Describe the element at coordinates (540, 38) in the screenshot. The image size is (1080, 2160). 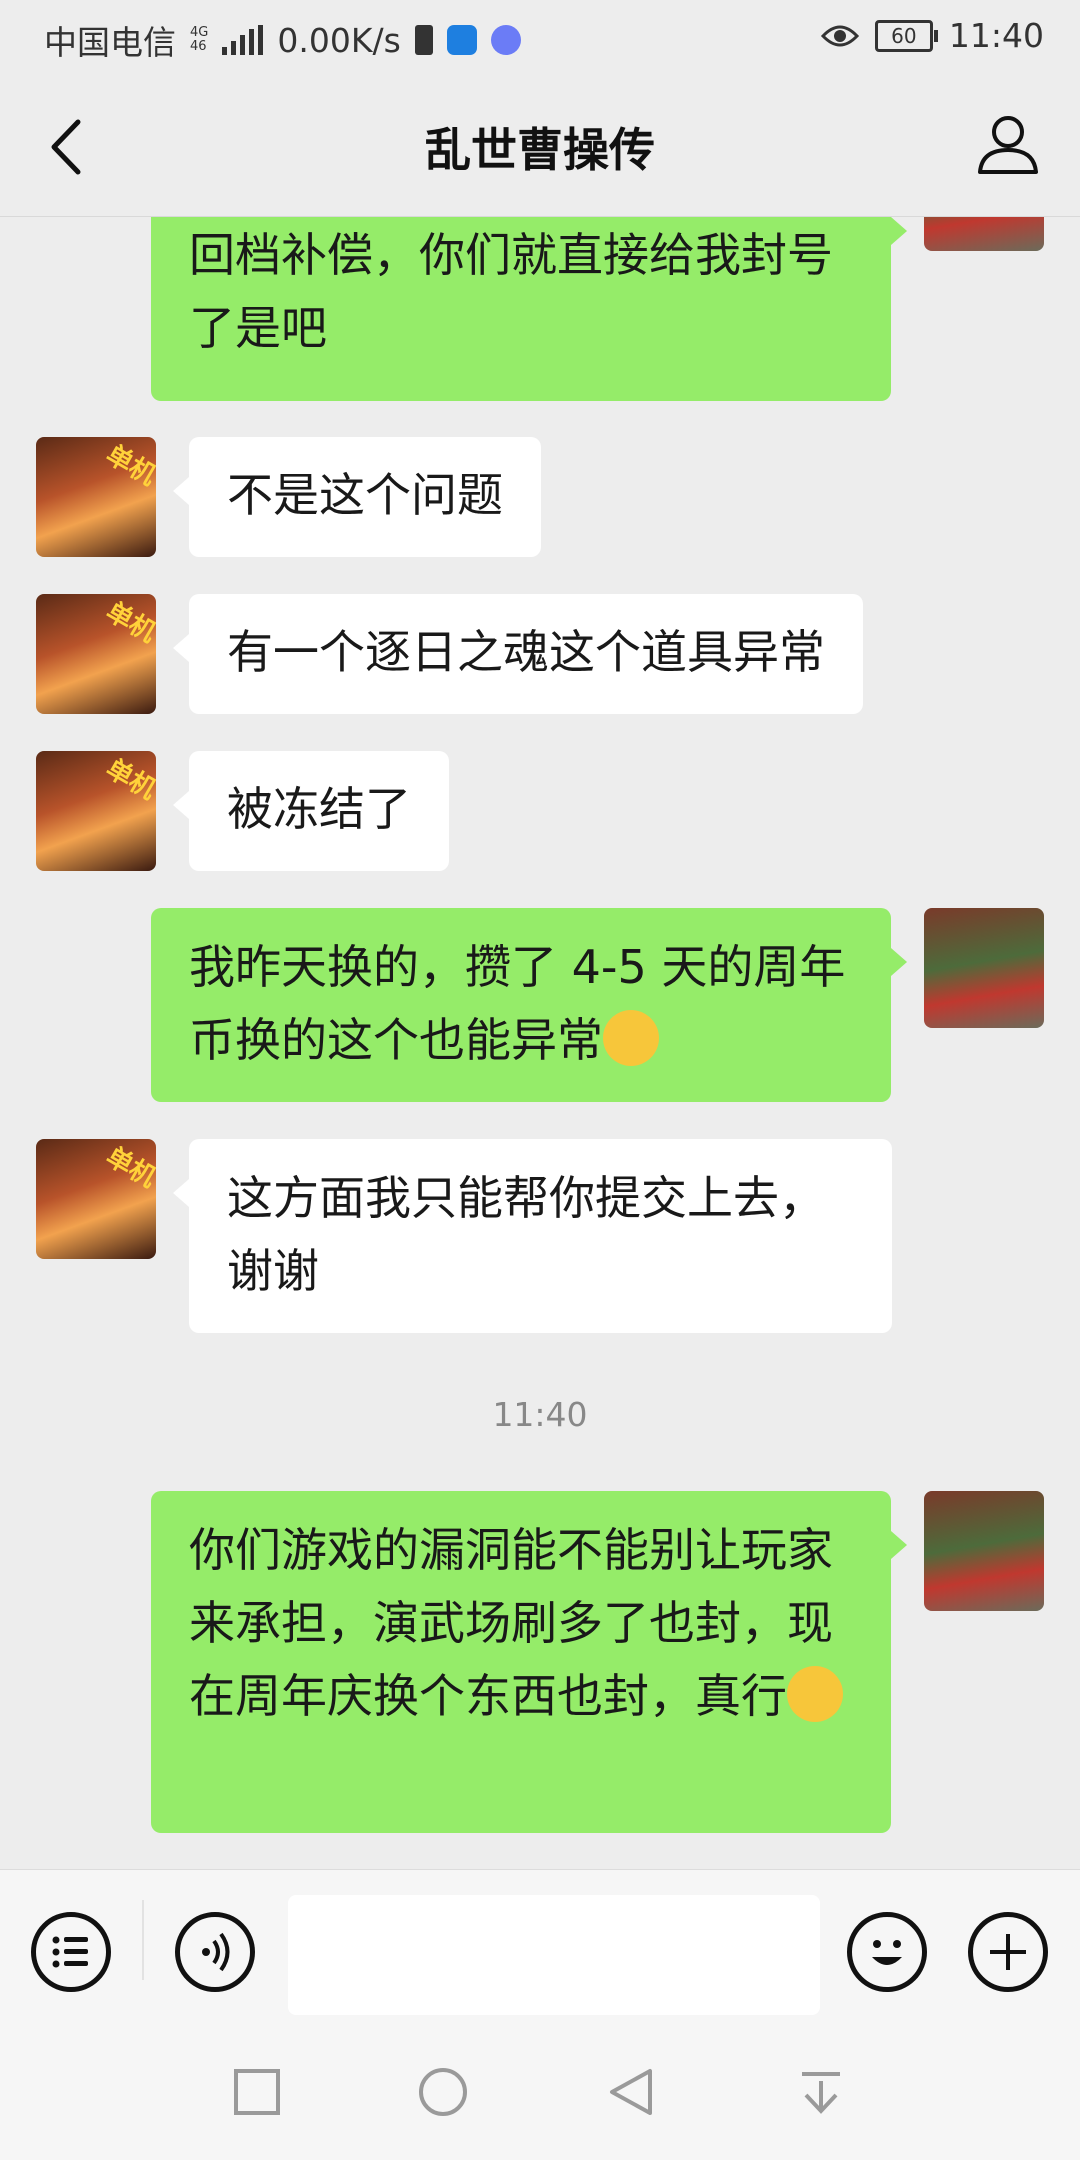
I see `status-bar: 中国电信 4G 46 0.00K/s 60 11:40` at that location.